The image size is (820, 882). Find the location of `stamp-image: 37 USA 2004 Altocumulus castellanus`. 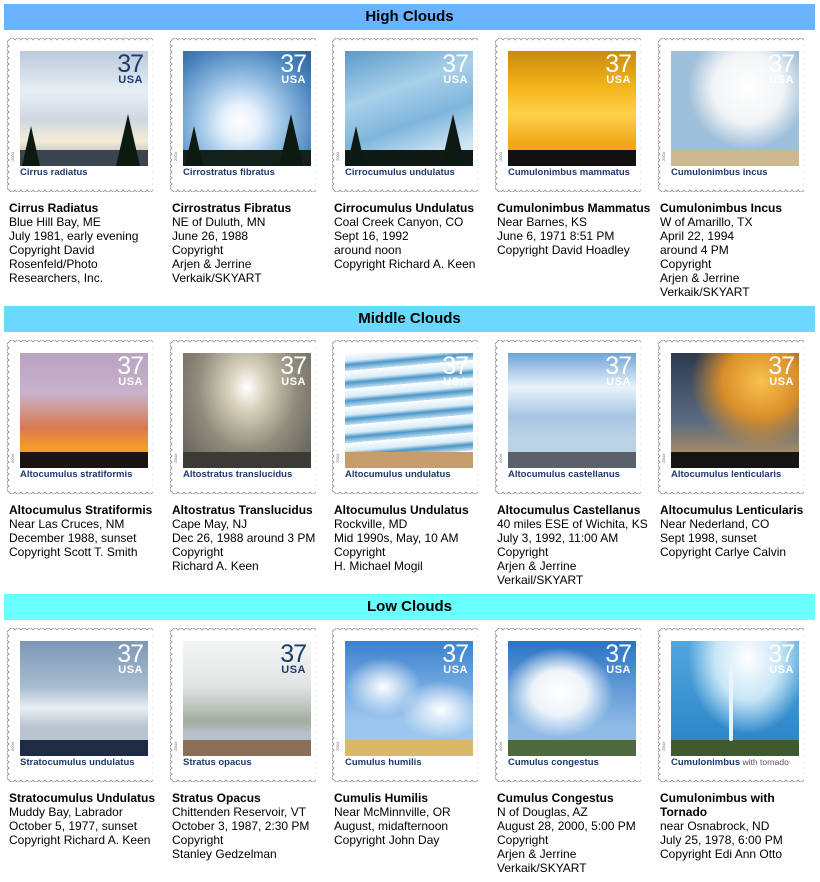

stamp-image: 37 USA 2004 Altocumulus castellanus is located at coordinates (568, 417).